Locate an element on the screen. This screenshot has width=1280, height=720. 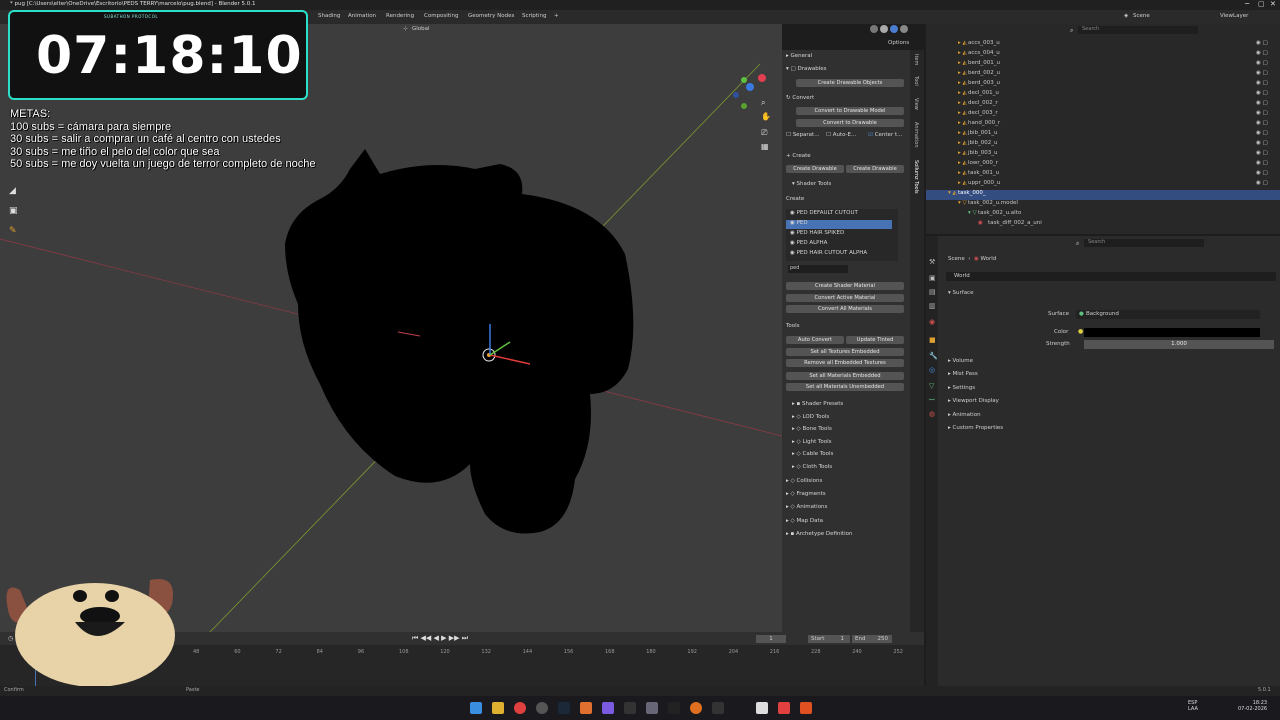
world-selector: World is located at coordinates (1111, 276).